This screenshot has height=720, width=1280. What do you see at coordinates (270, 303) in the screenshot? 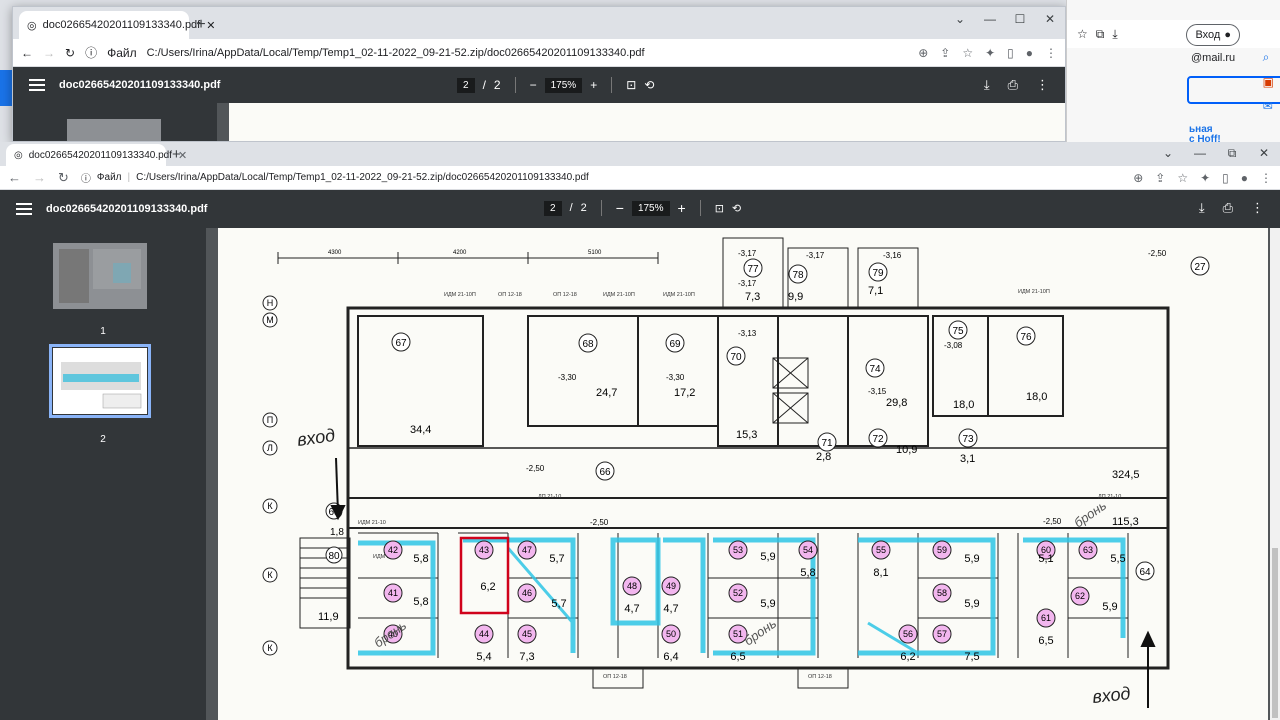
I see `axis-label-n: Н` at bounding box center [270, 303].